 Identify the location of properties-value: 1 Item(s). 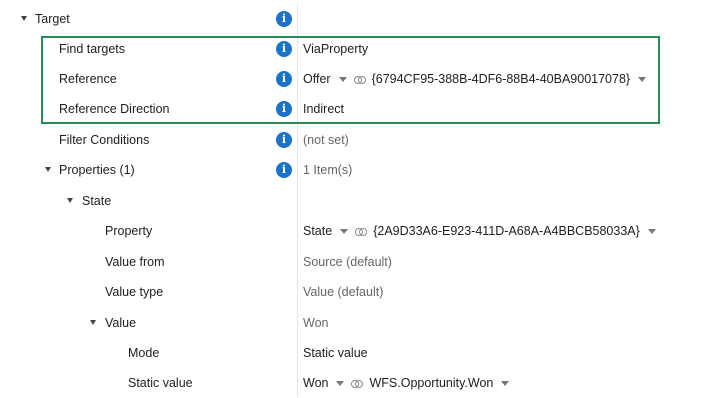
(327, 170).